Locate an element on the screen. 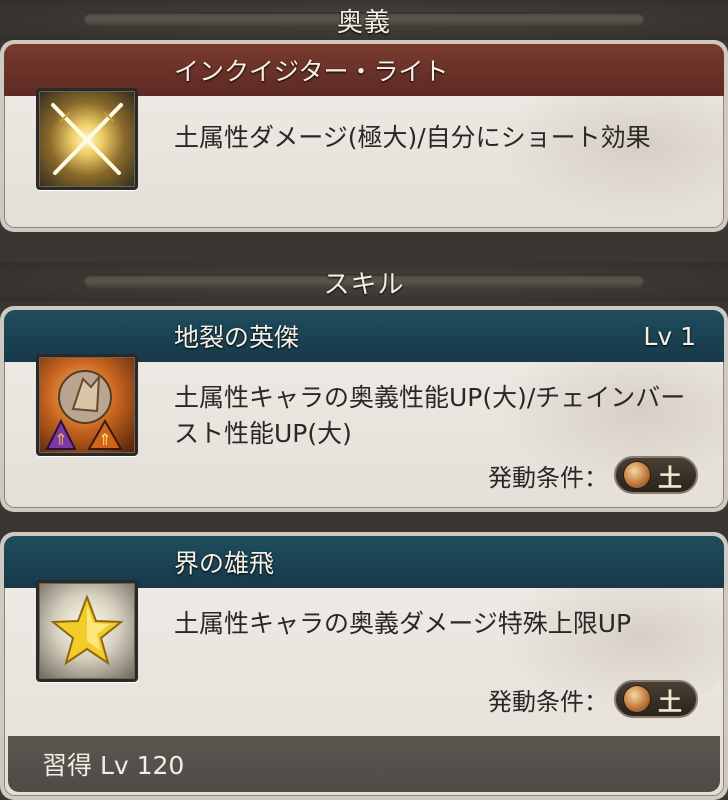  crossed-swords-icon is located at coordinates (87, 139).